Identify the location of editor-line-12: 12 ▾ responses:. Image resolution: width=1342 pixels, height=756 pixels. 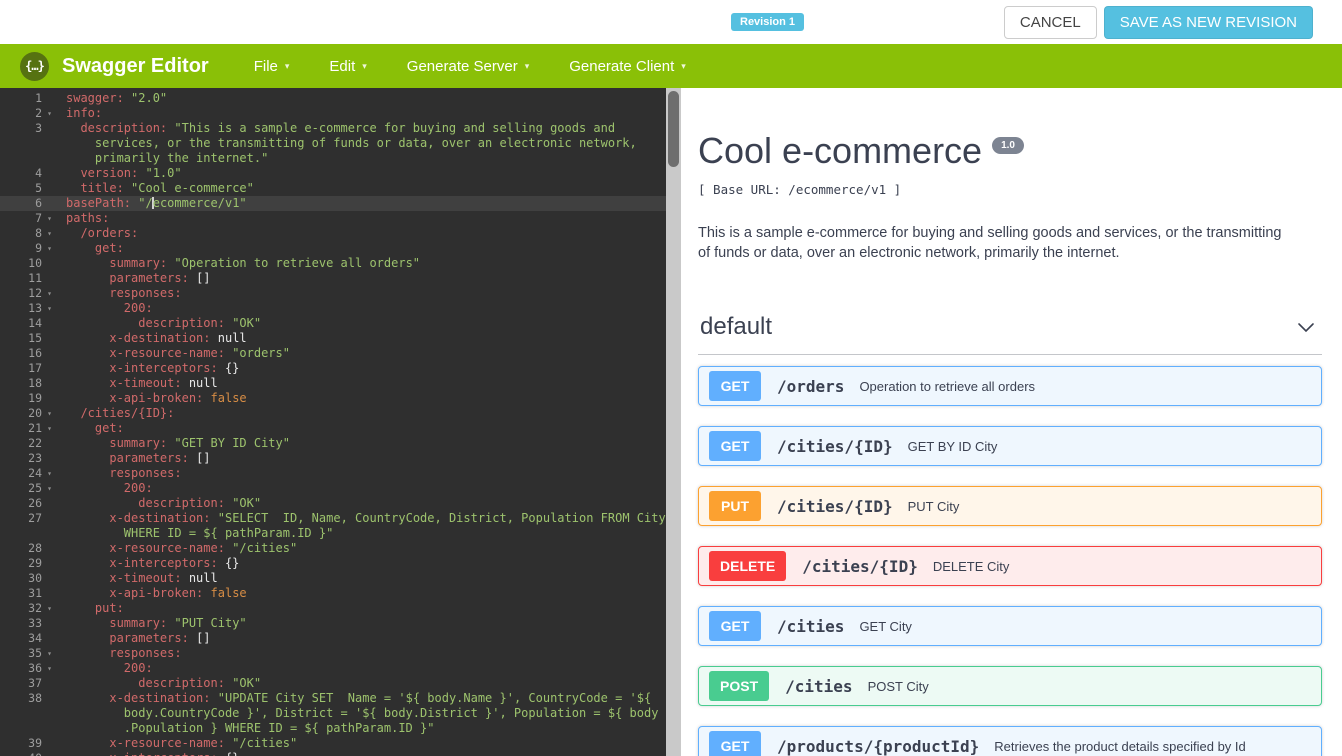
(333, 293).